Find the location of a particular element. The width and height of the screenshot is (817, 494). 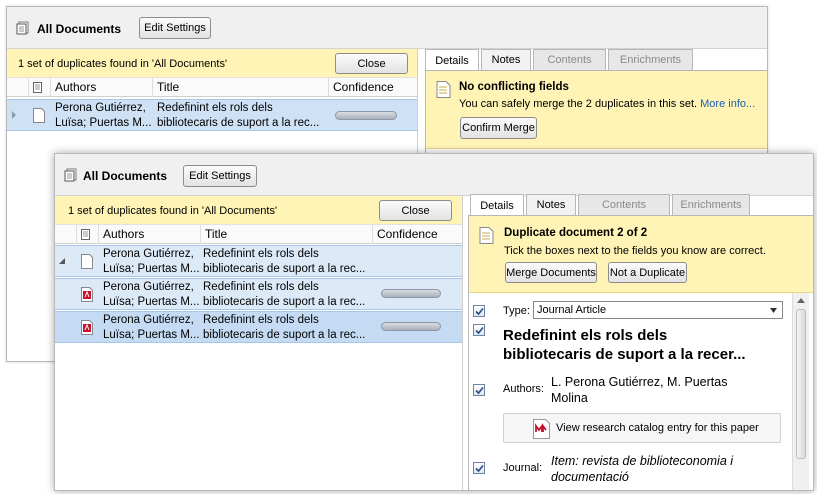

splitter is located at coordinates (462, 343).